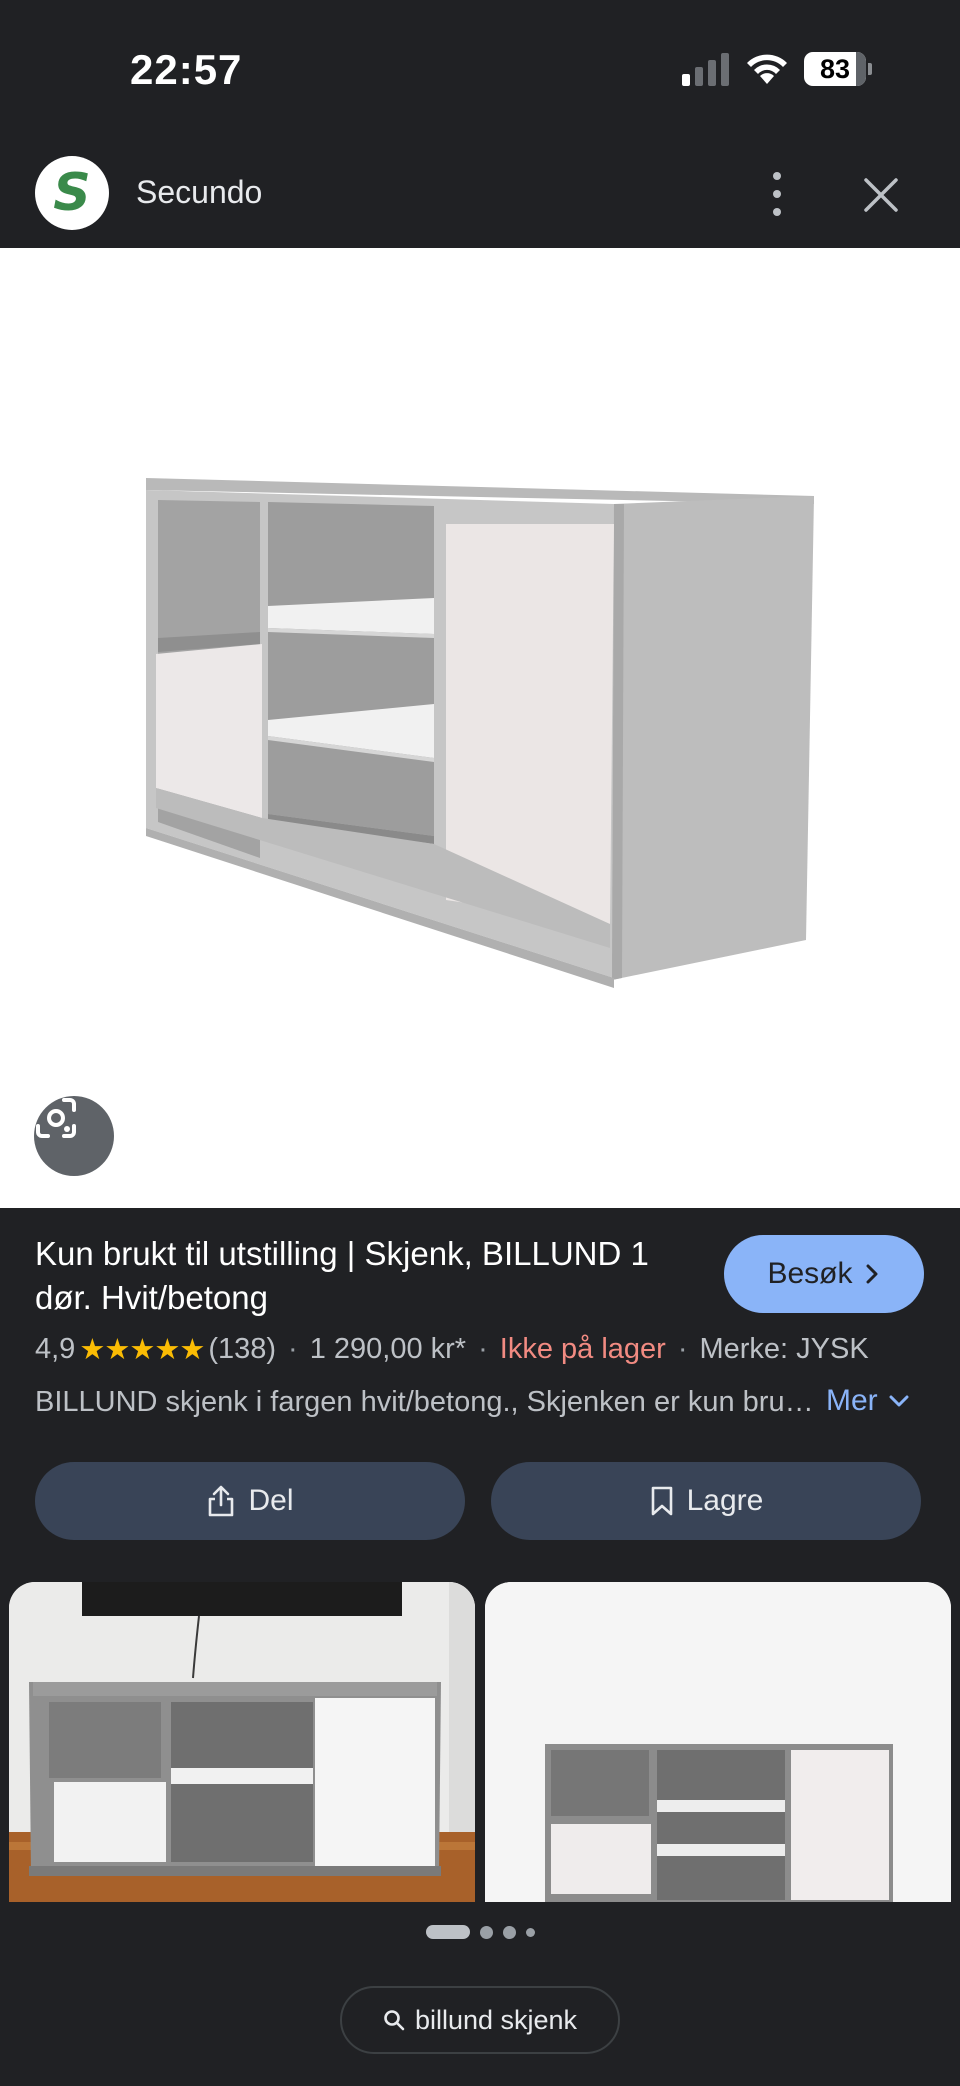  I want to click on more-button: Mer, so click(868, 1401).